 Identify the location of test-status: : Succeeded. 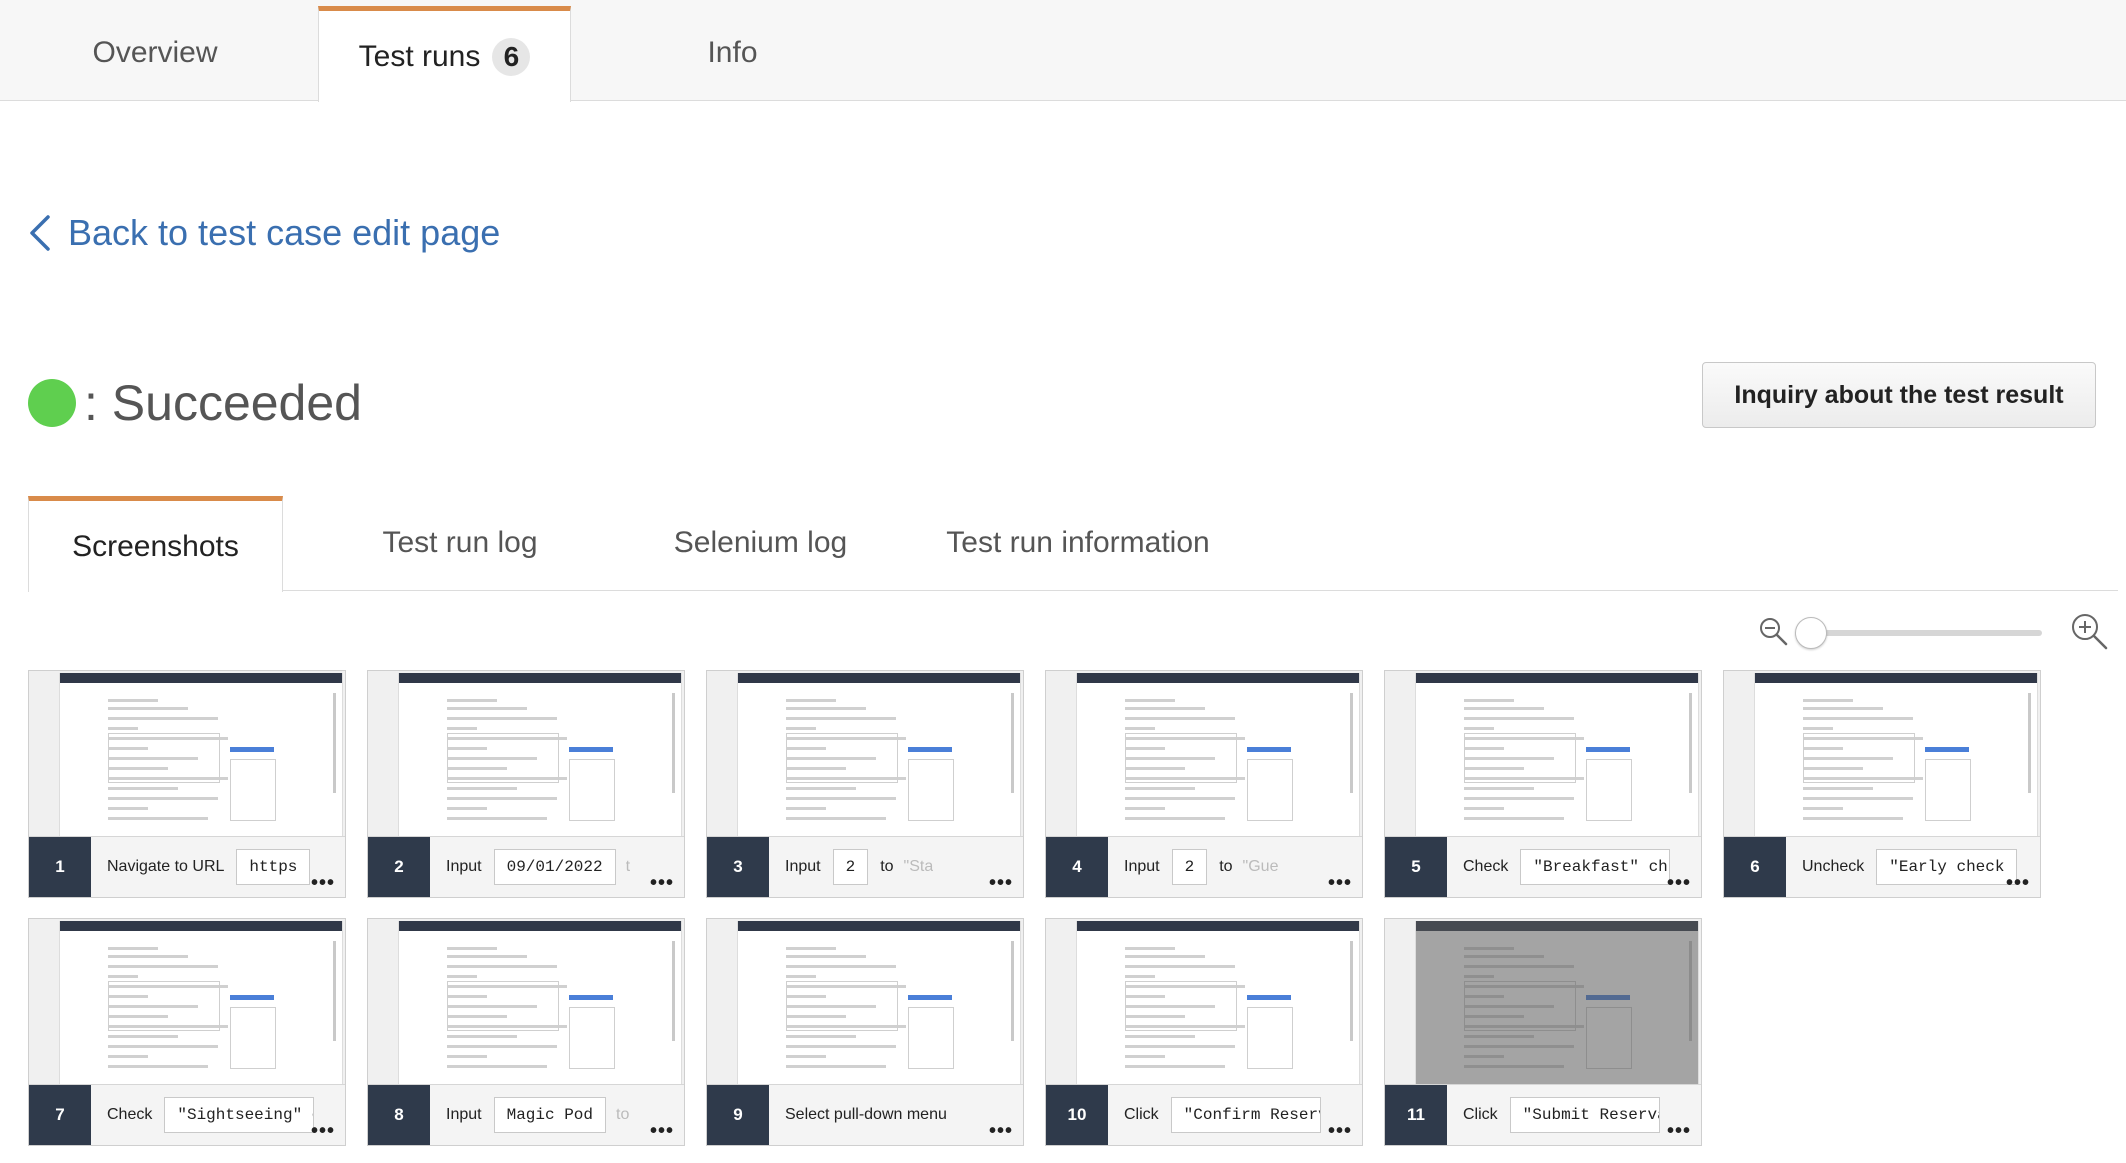
(195, 403).